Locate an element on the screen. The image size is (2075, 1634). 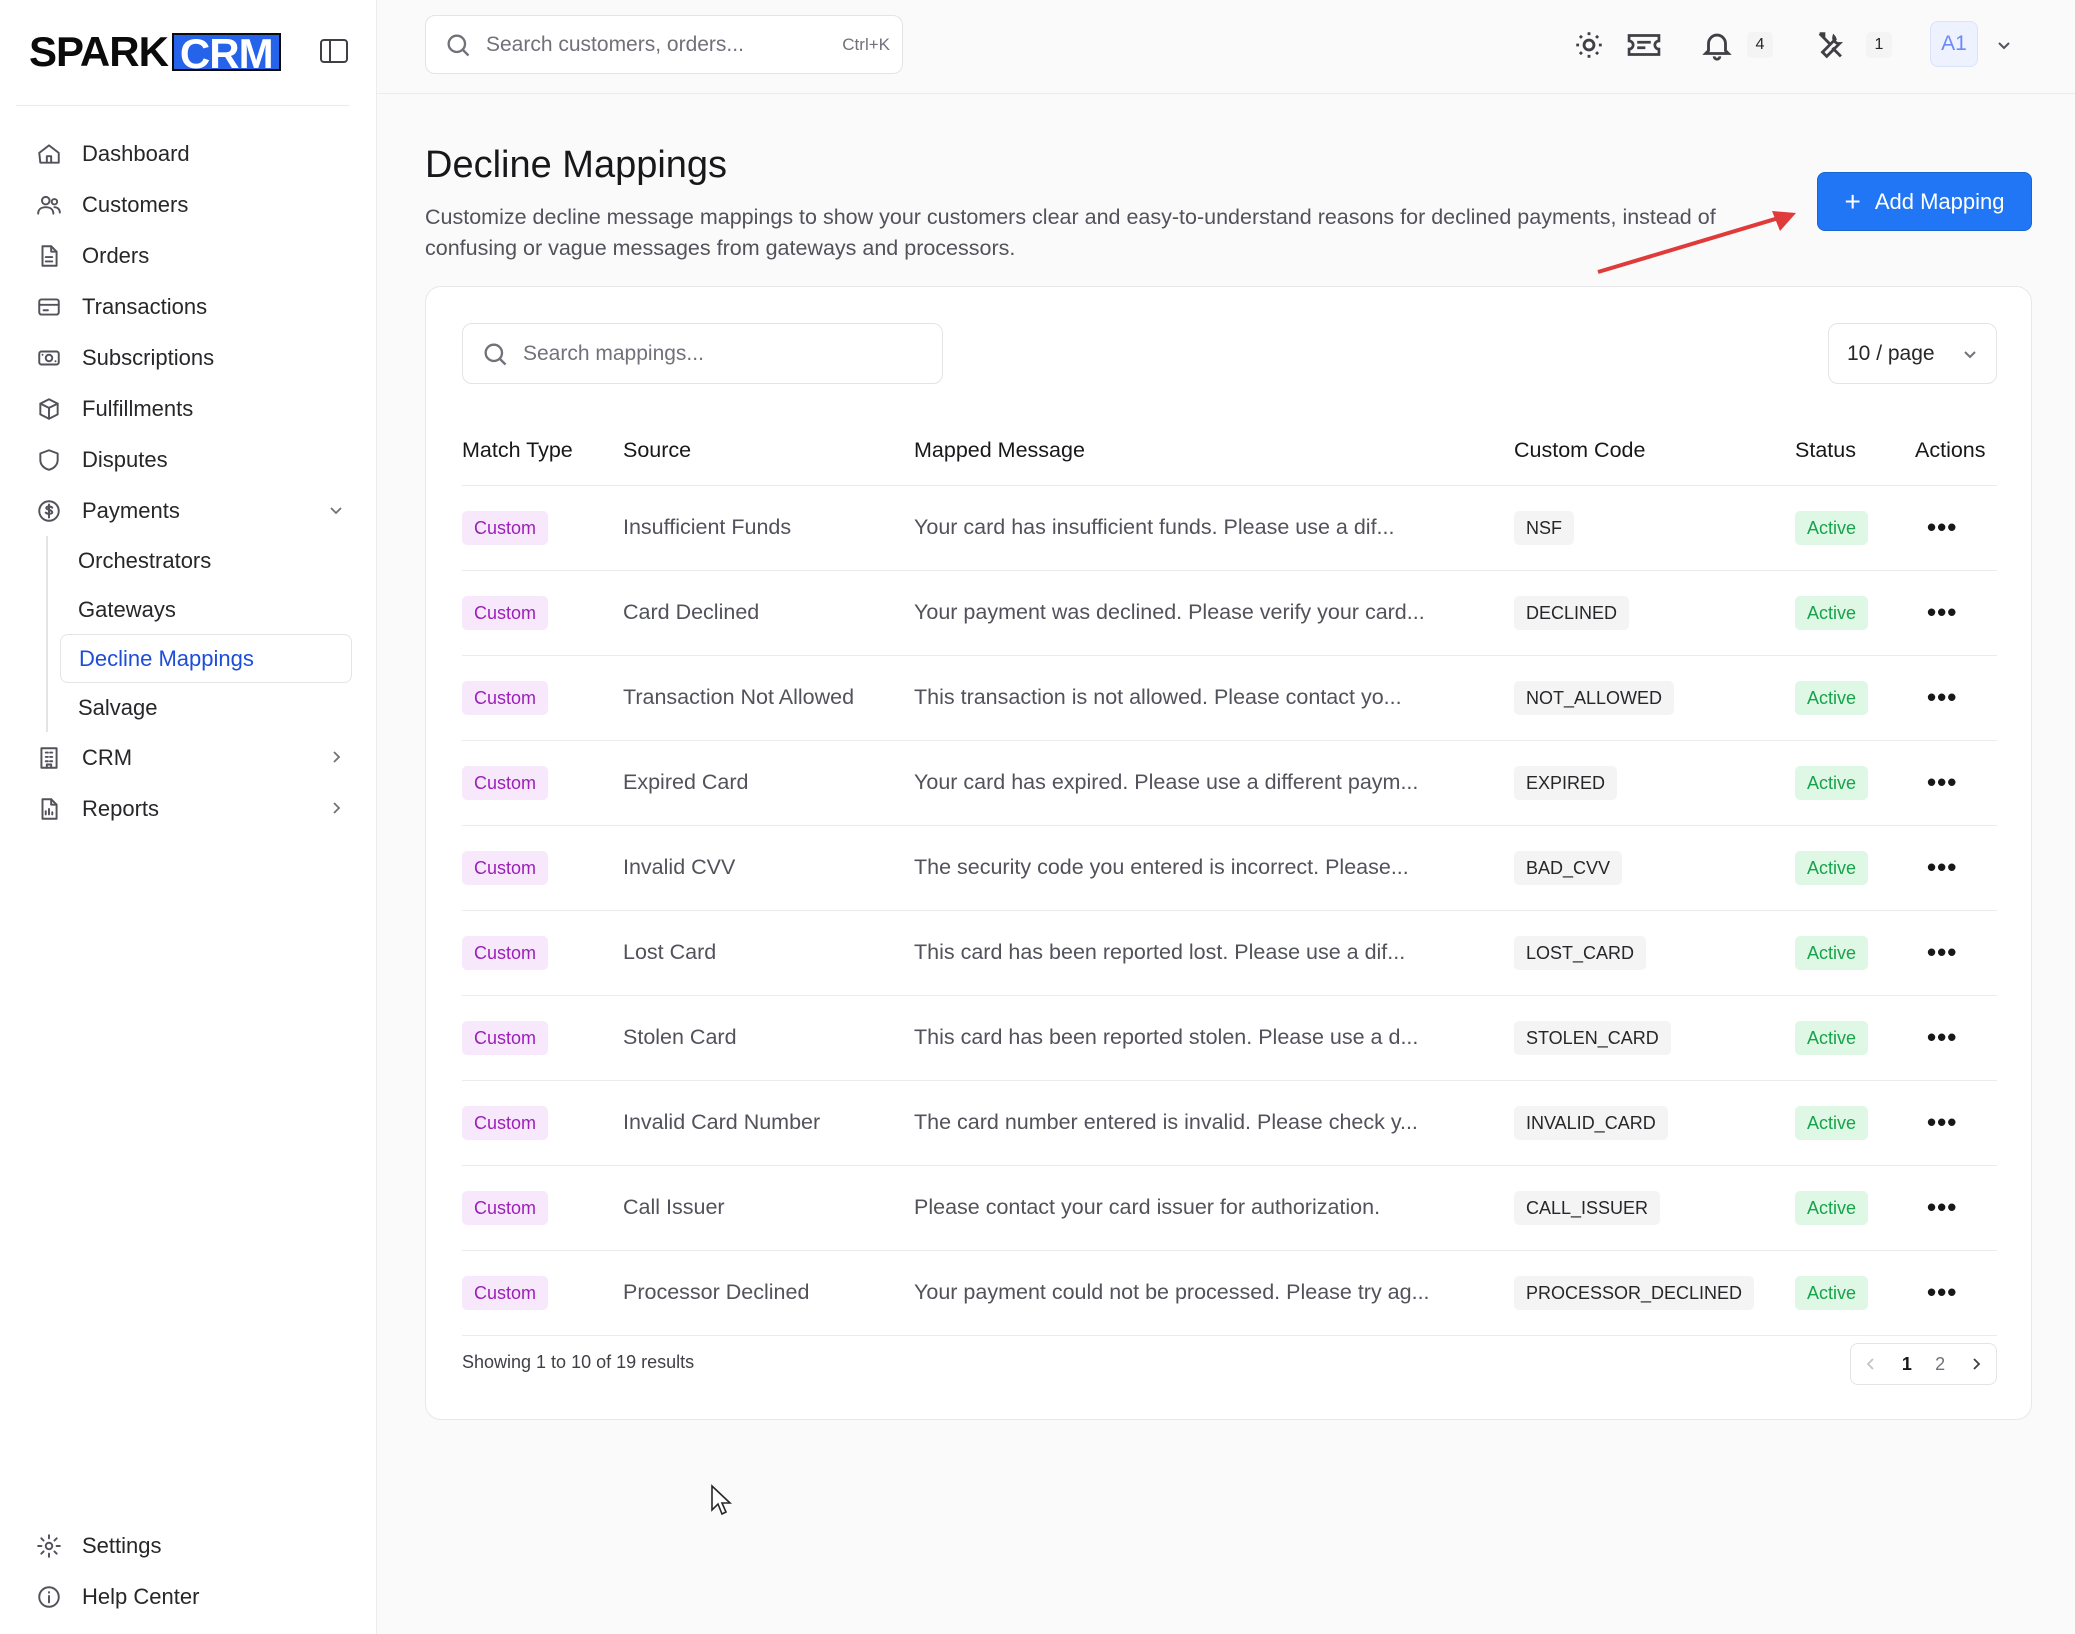
tools-icon is located at coordinates (1831, 45).